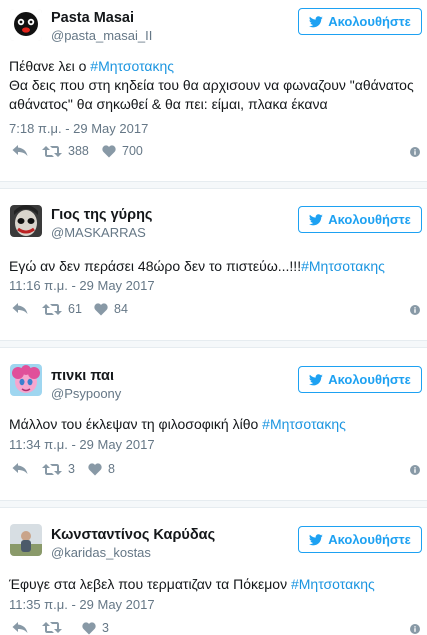  What do you see at coordinates (101, 215) in the screenshot?
I see `author-name: Γιος της γύρης` at bounding box center [101, 215].